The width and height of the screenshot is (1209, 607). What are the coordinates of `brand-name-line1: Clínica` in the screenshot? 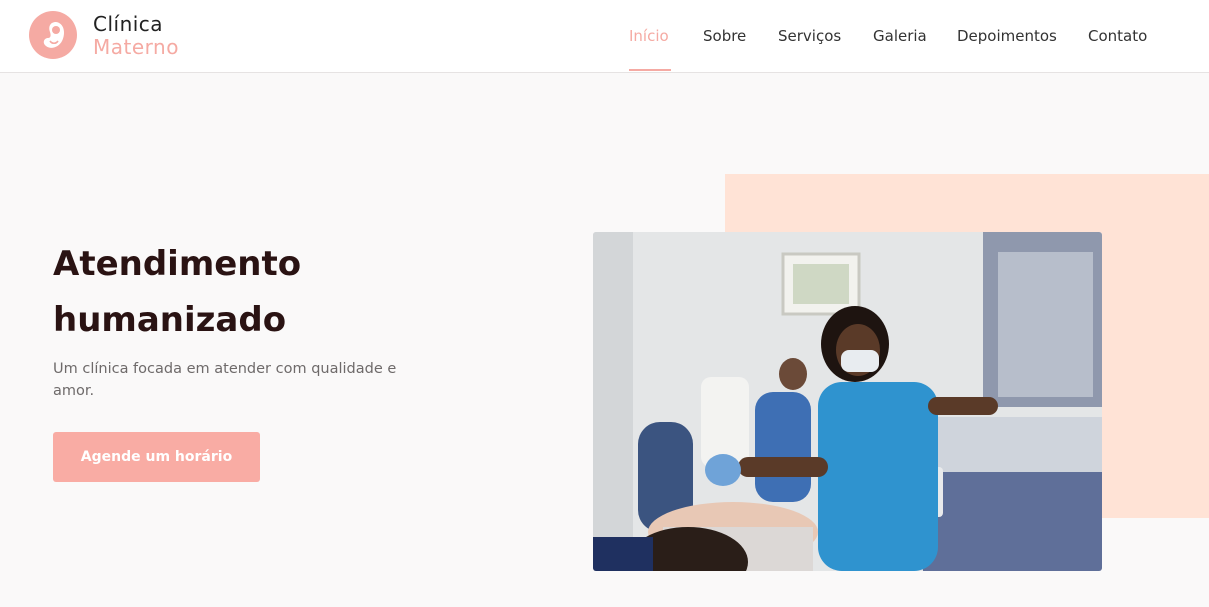 It's located at (128, 23).